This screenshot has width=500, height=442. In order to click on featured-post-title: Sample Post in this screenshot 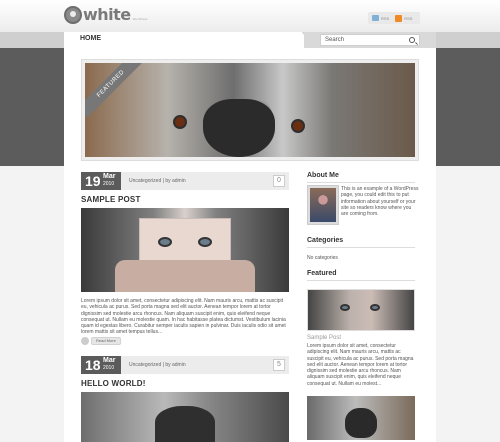, I will do `click(324, 338)`.